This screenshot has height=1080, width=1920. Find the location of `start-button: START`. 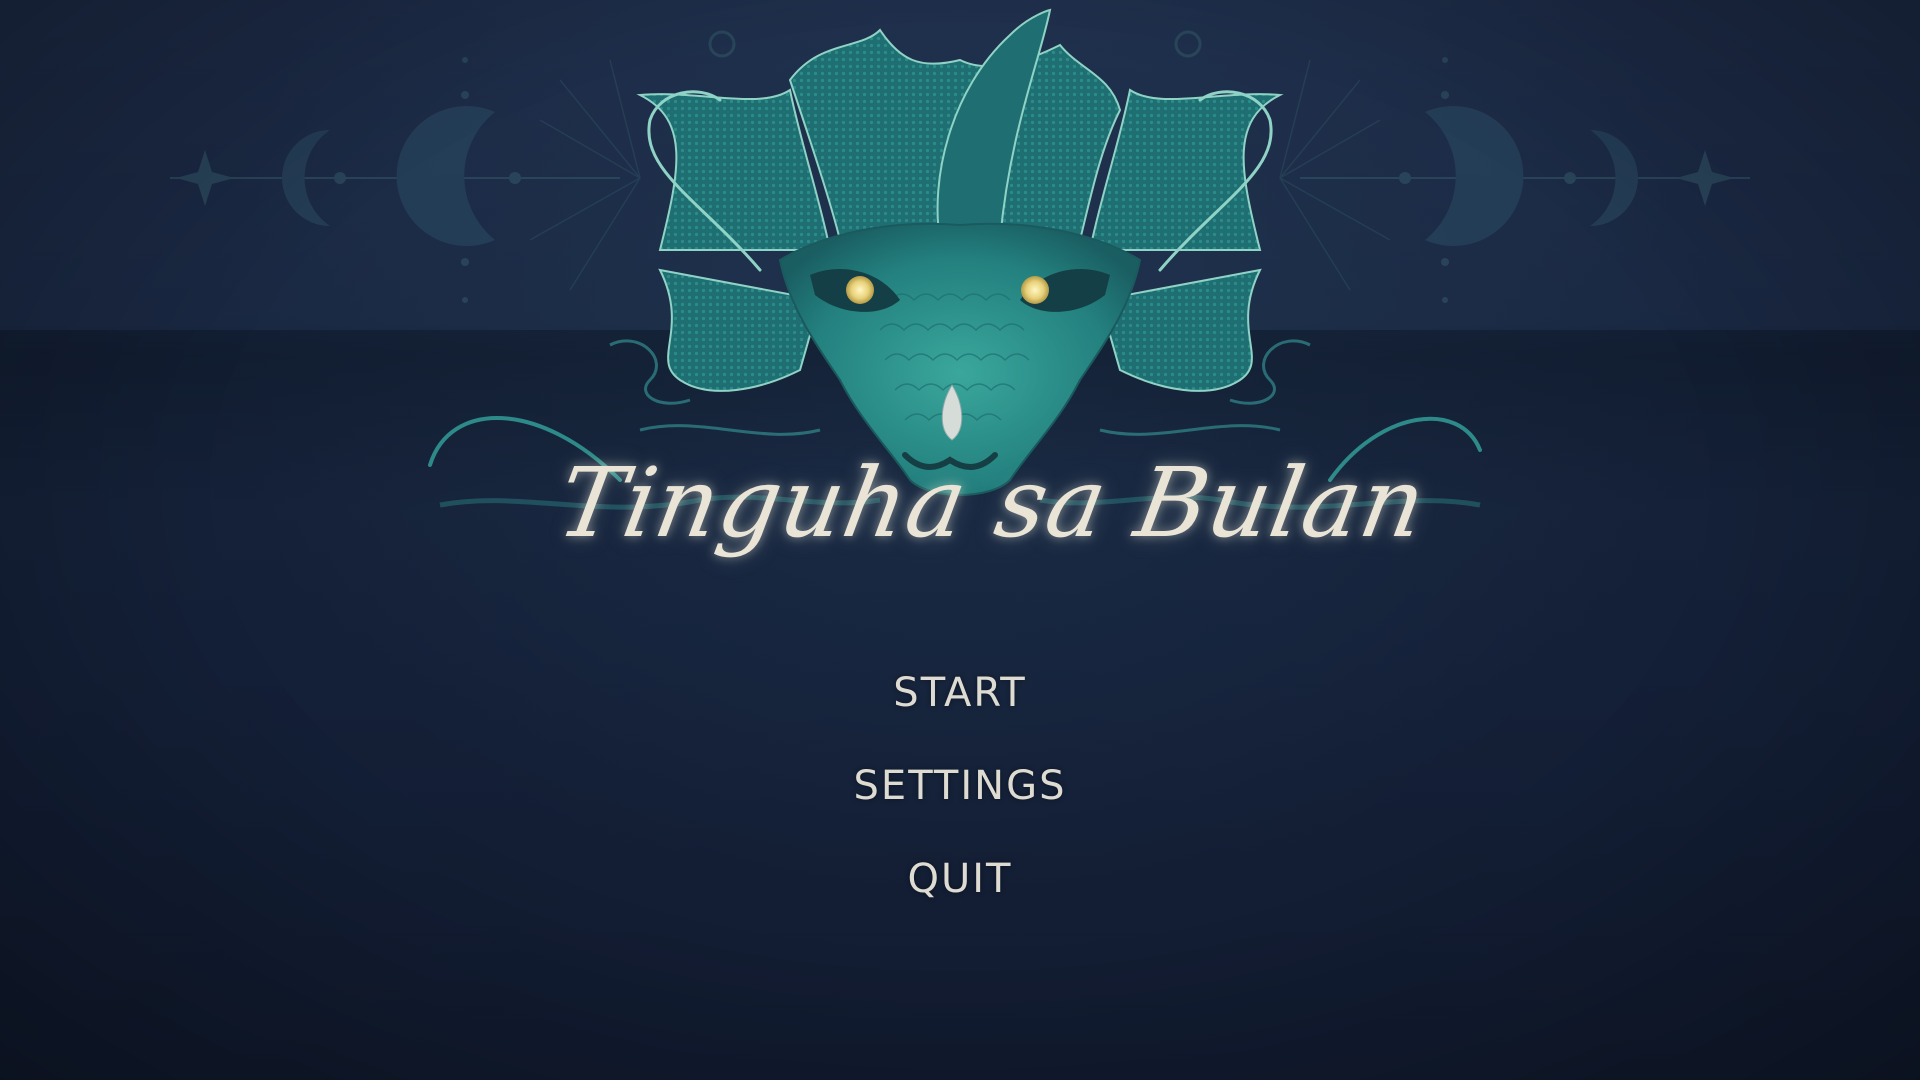

start-button: START is located at coordinates (959, 701).